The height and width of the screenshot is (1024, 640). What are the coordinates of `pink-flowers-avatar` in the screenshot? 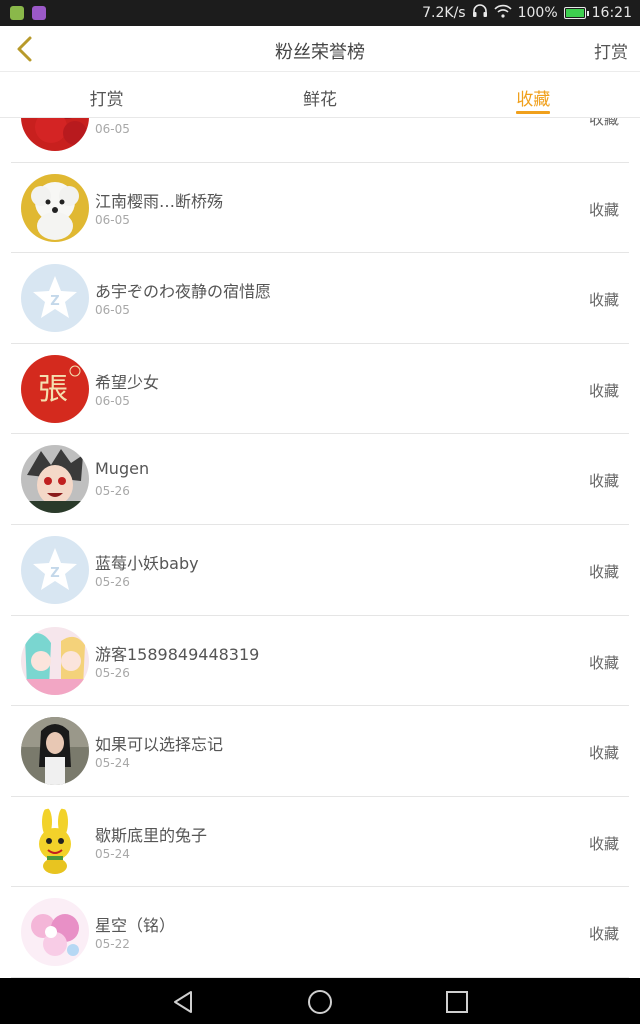 It's located at (55, 932).